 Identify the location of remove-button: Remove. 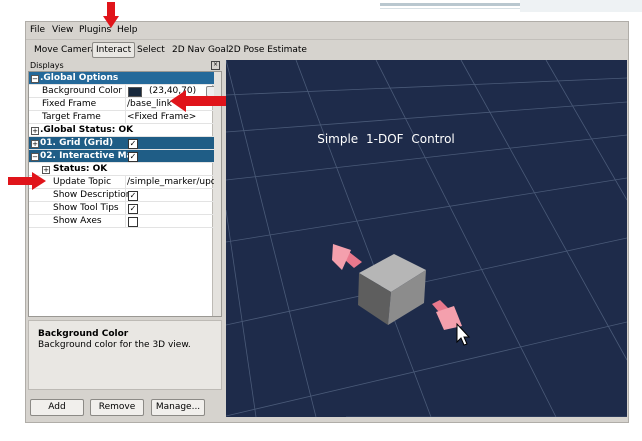
(117, 407).